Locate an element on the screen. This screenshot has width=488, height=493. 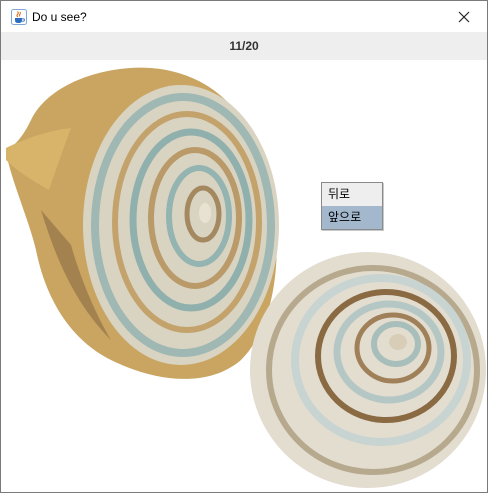
page-counter: 11/20 is located at coordinates (244, 46).